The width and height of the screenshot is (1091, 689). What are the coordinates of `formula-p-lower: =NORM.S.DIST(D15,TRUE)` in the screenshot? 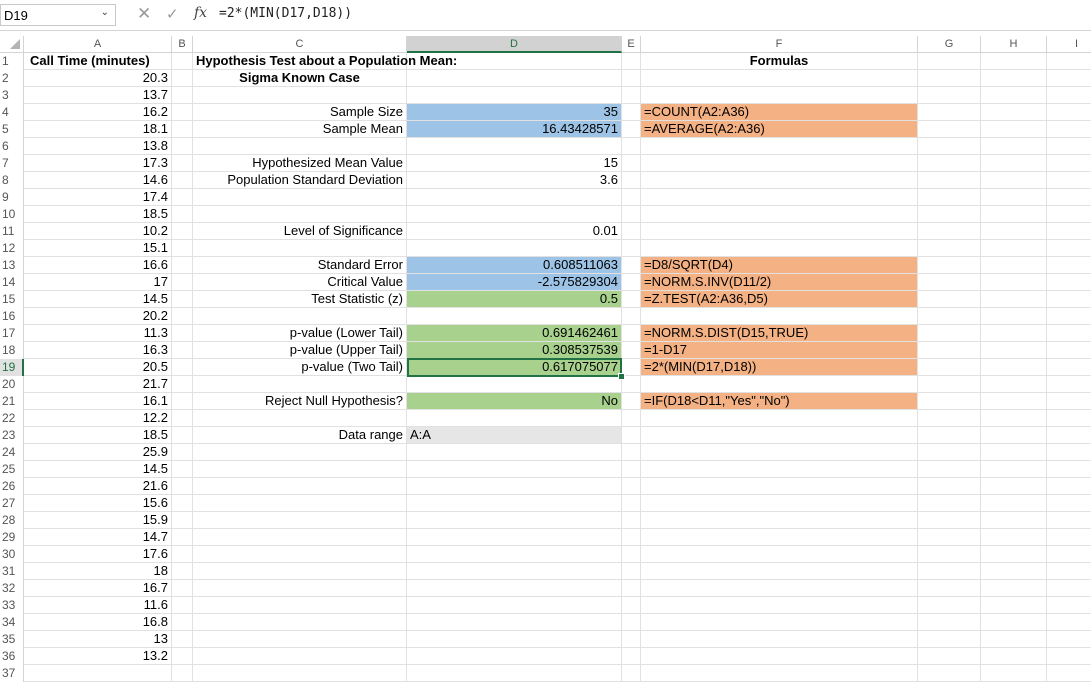 It's located at (779, 333).